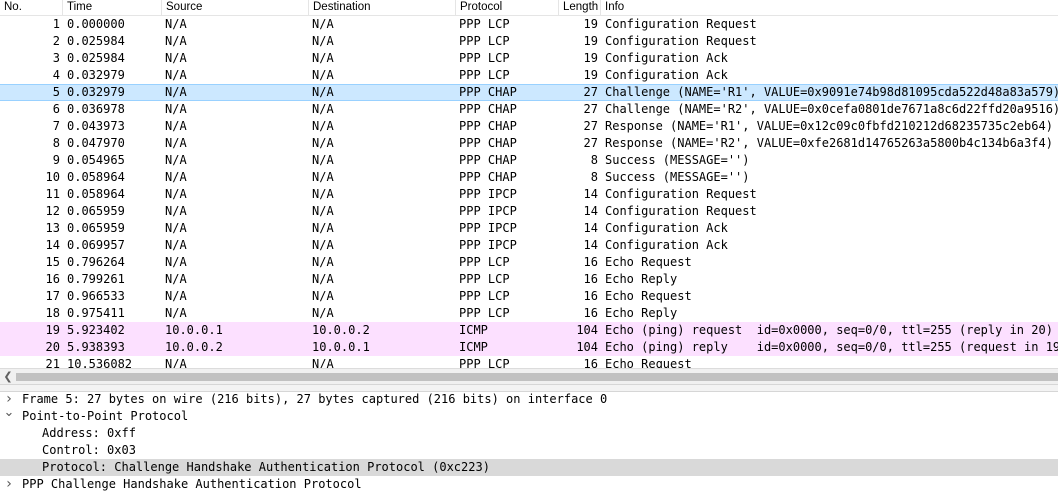 The height and width of the screenshot is (498, 1058). What do you see at coordinates (666, 58) in the screenshot?
I see `packet-info: Configuration Ack` at bounding box center [666, 58].